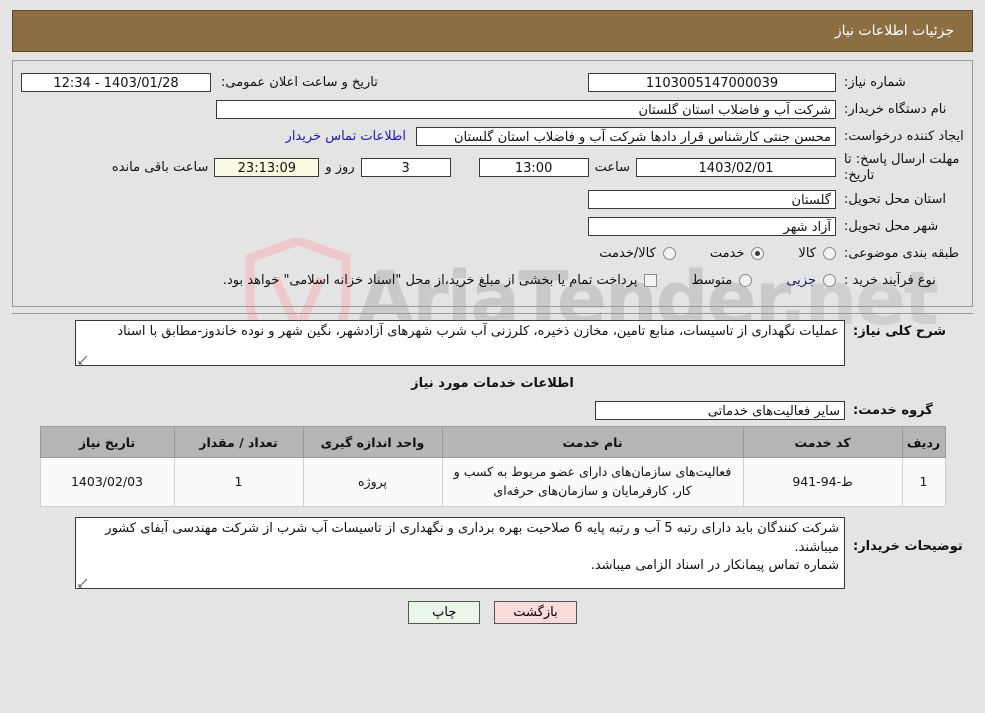 This screenshot has width=985, height=713. Describe the element at coordinates (592, 442) in the screenshot. I see `col-name: نام خدمت` at that location.